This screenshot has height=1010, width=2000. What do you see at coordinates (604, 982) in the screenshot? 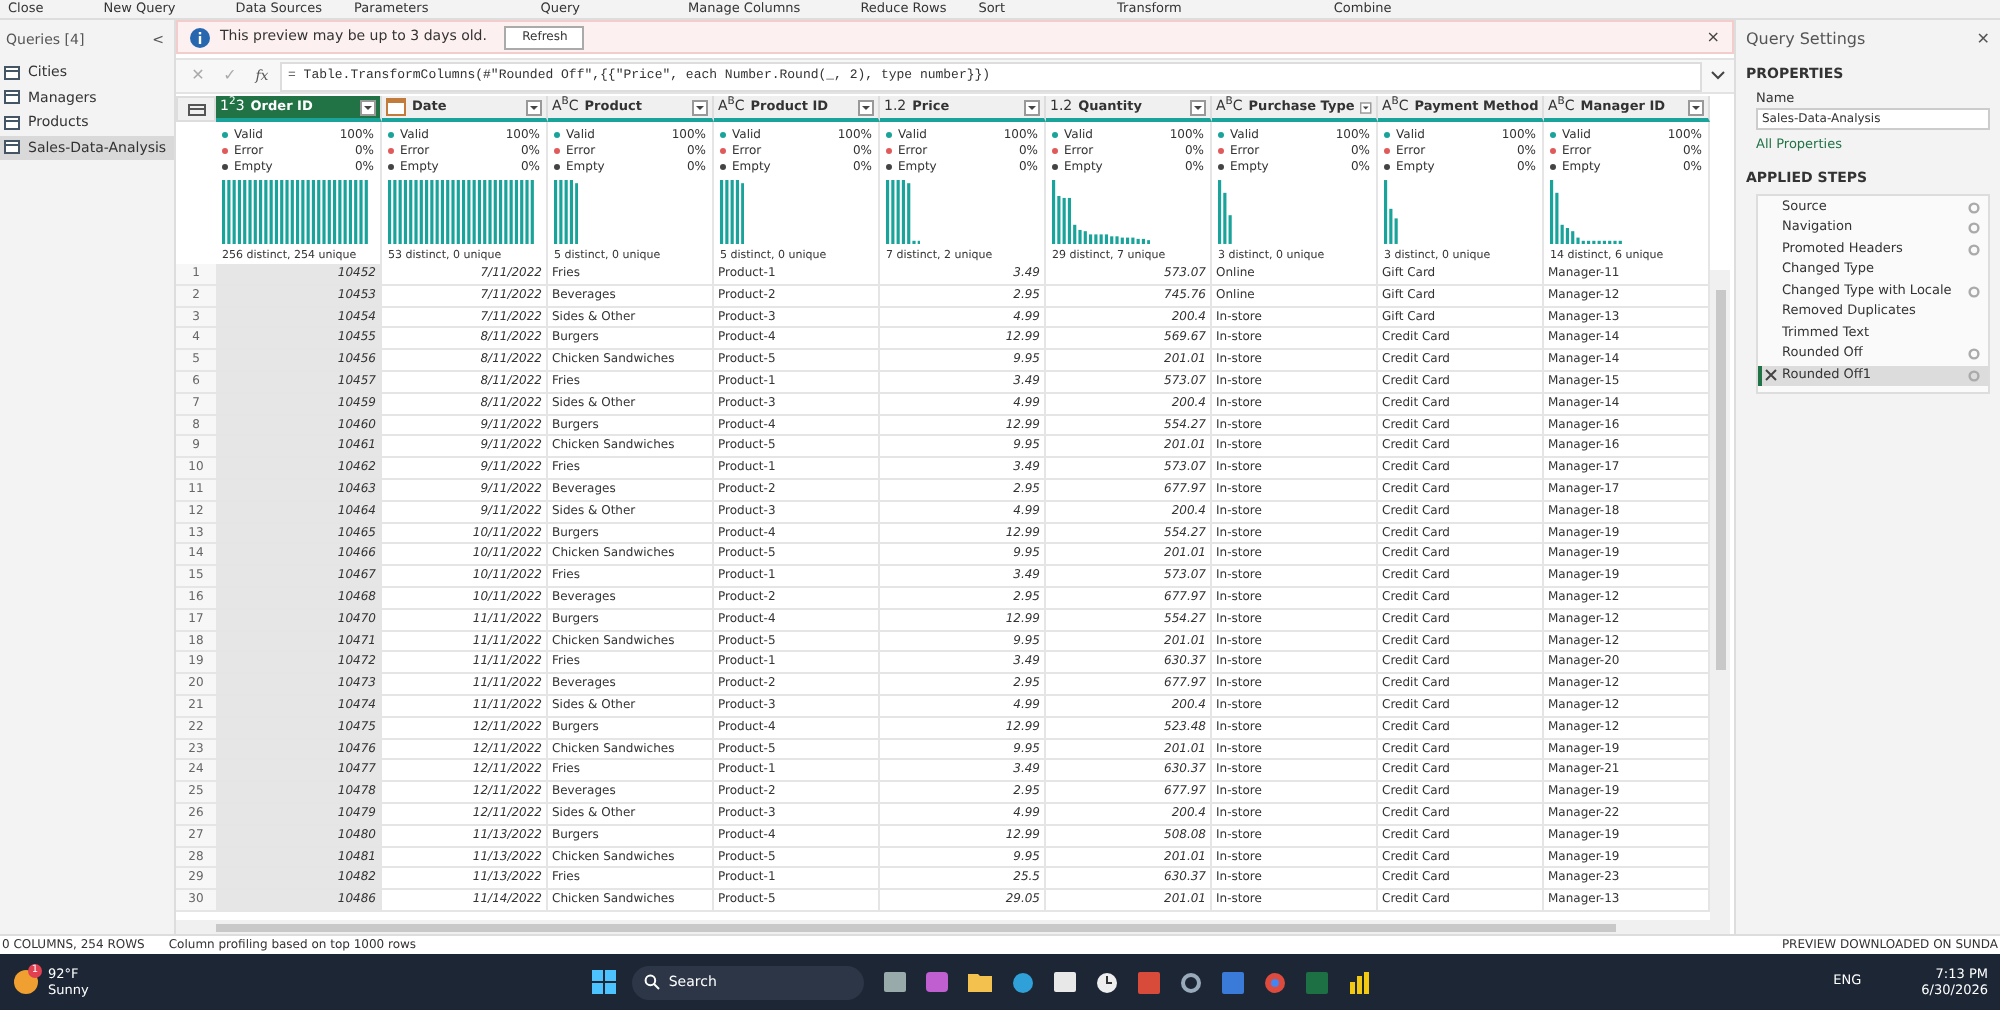
I see `windows-logo-icon` at bounding box center [604, 982].